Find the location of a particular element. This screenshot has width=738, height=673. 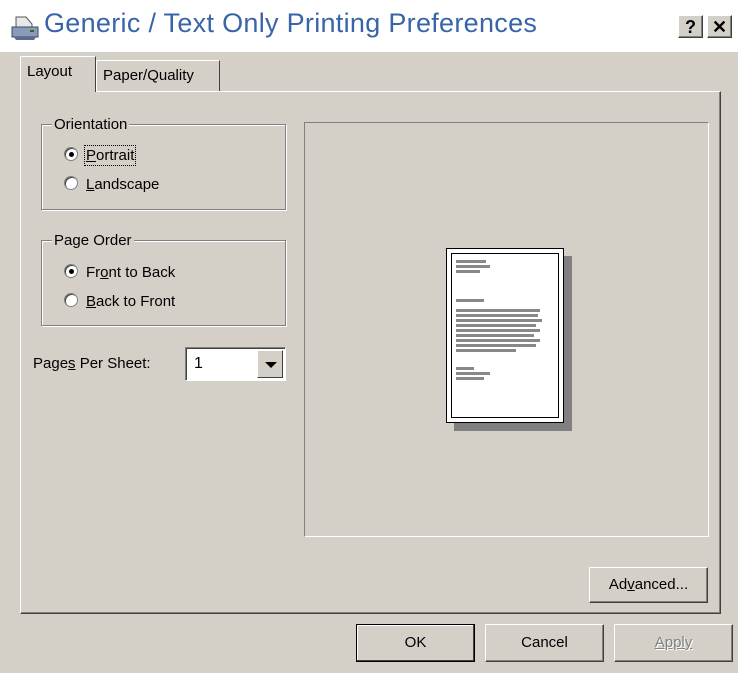

portrait-radio: Portrait is located at coordinates (100, 155).